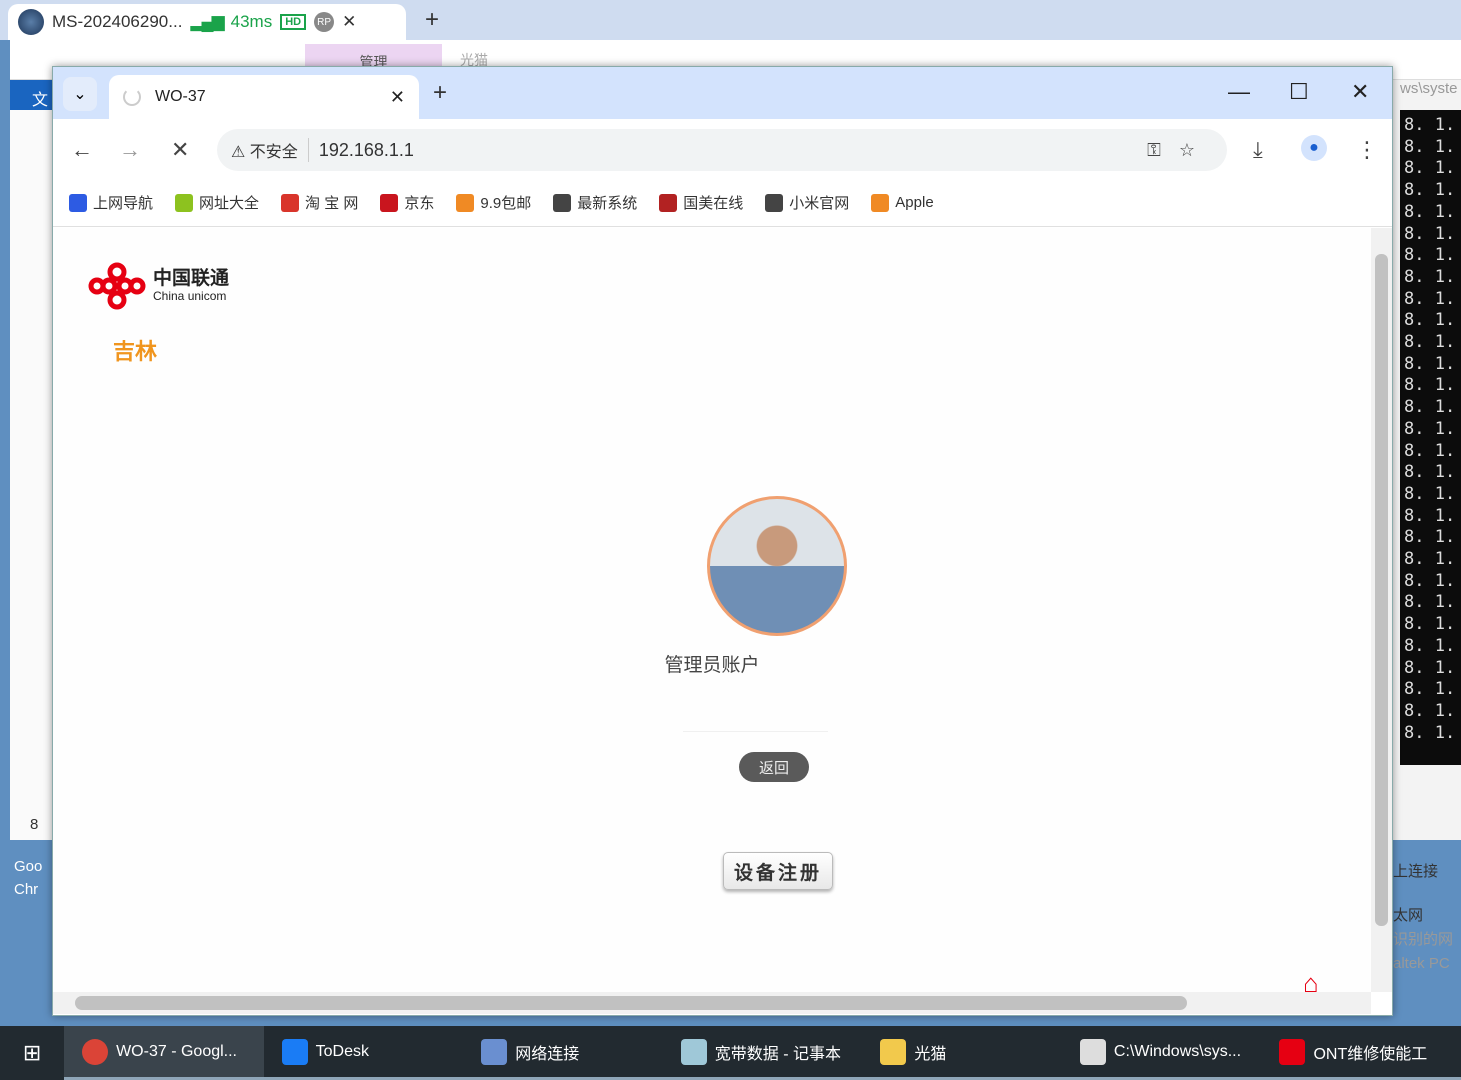 This screenshot has height=1080, width=1461. Describe the element at coordinates (1292, 1051) in the screenshot. I see `huawei-icon` at that location.